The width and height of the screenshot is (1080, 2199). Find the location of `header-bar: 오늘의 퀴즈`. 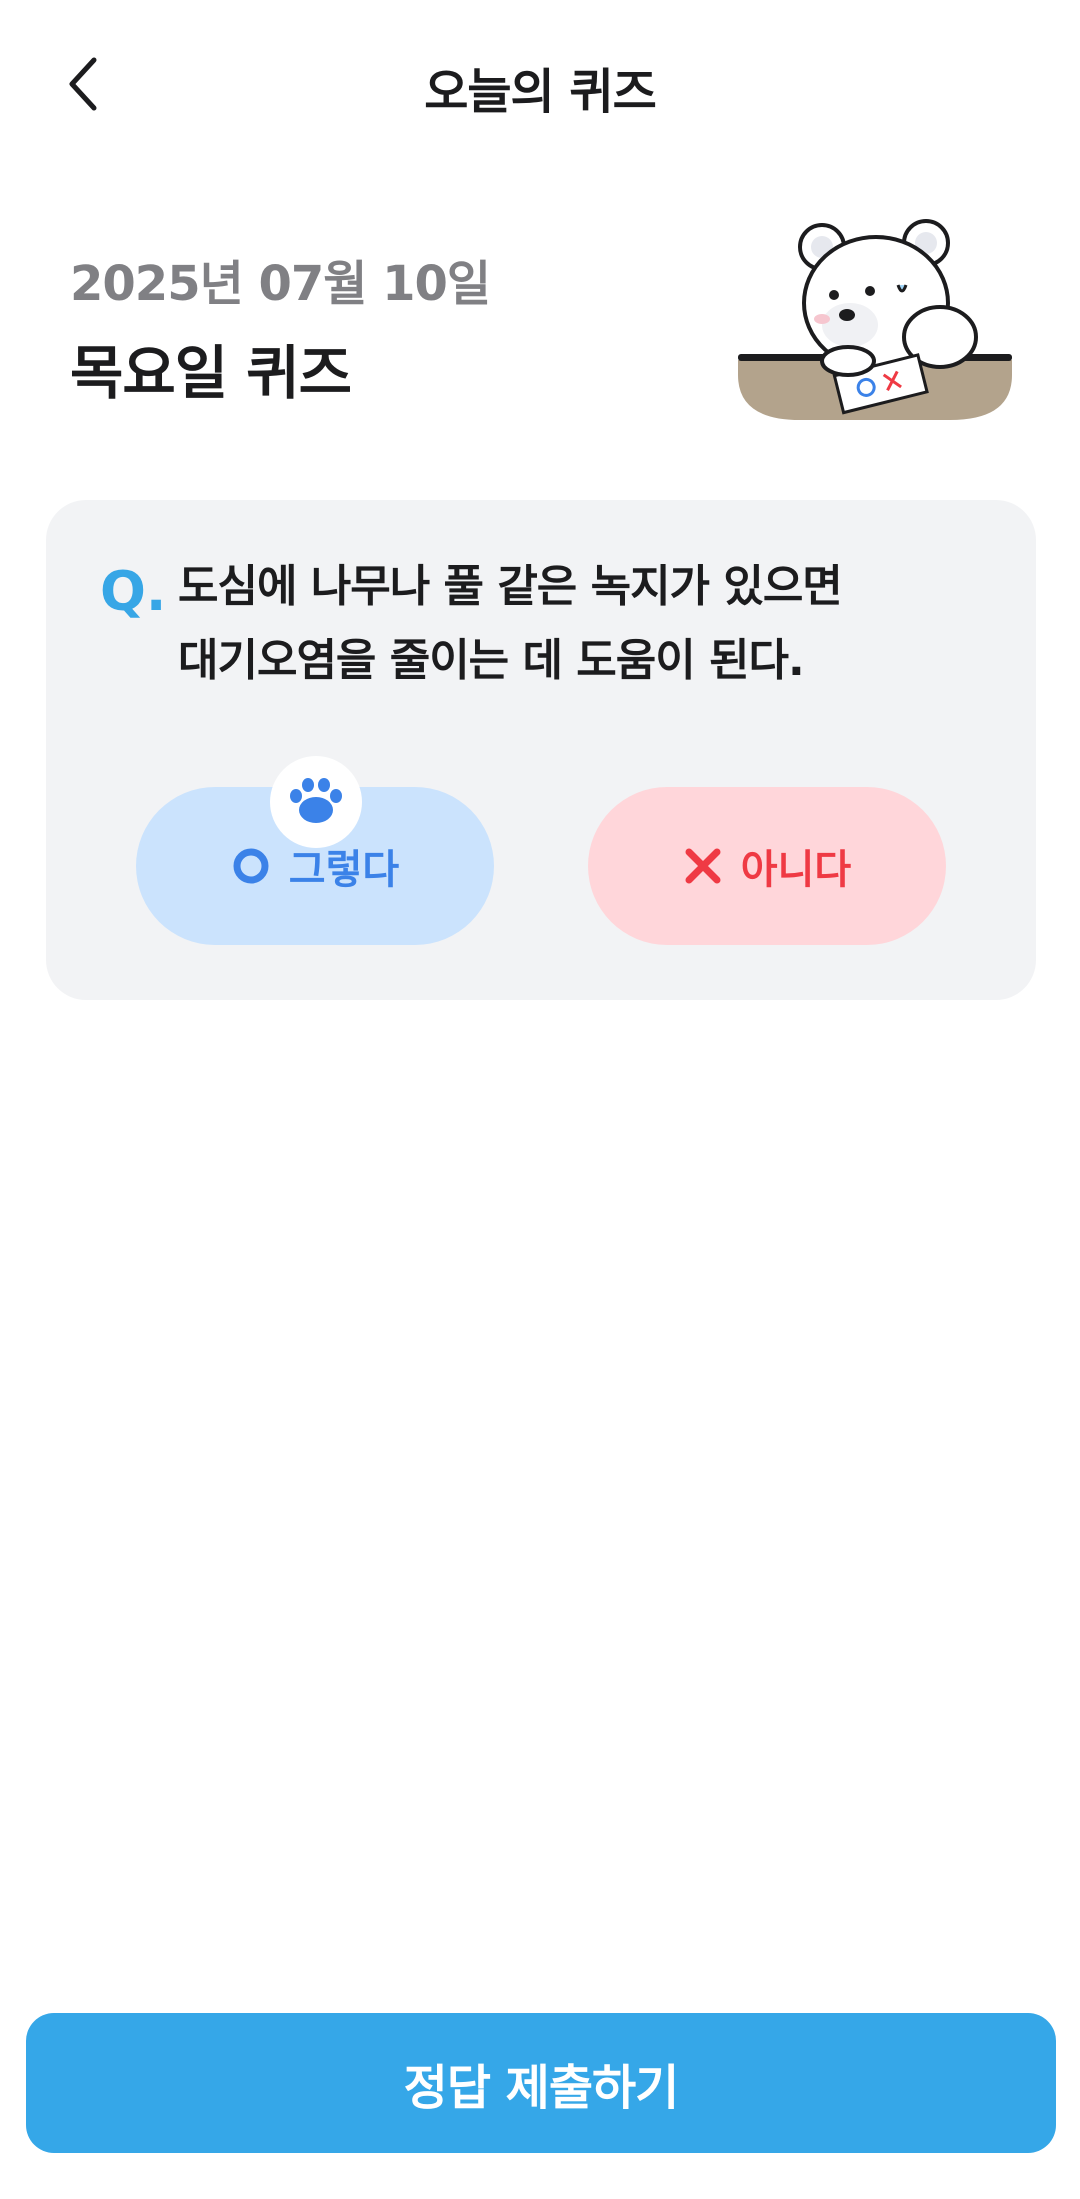

header-bar: 오늘의 퀴즈 is located at coordinates (540, 85).